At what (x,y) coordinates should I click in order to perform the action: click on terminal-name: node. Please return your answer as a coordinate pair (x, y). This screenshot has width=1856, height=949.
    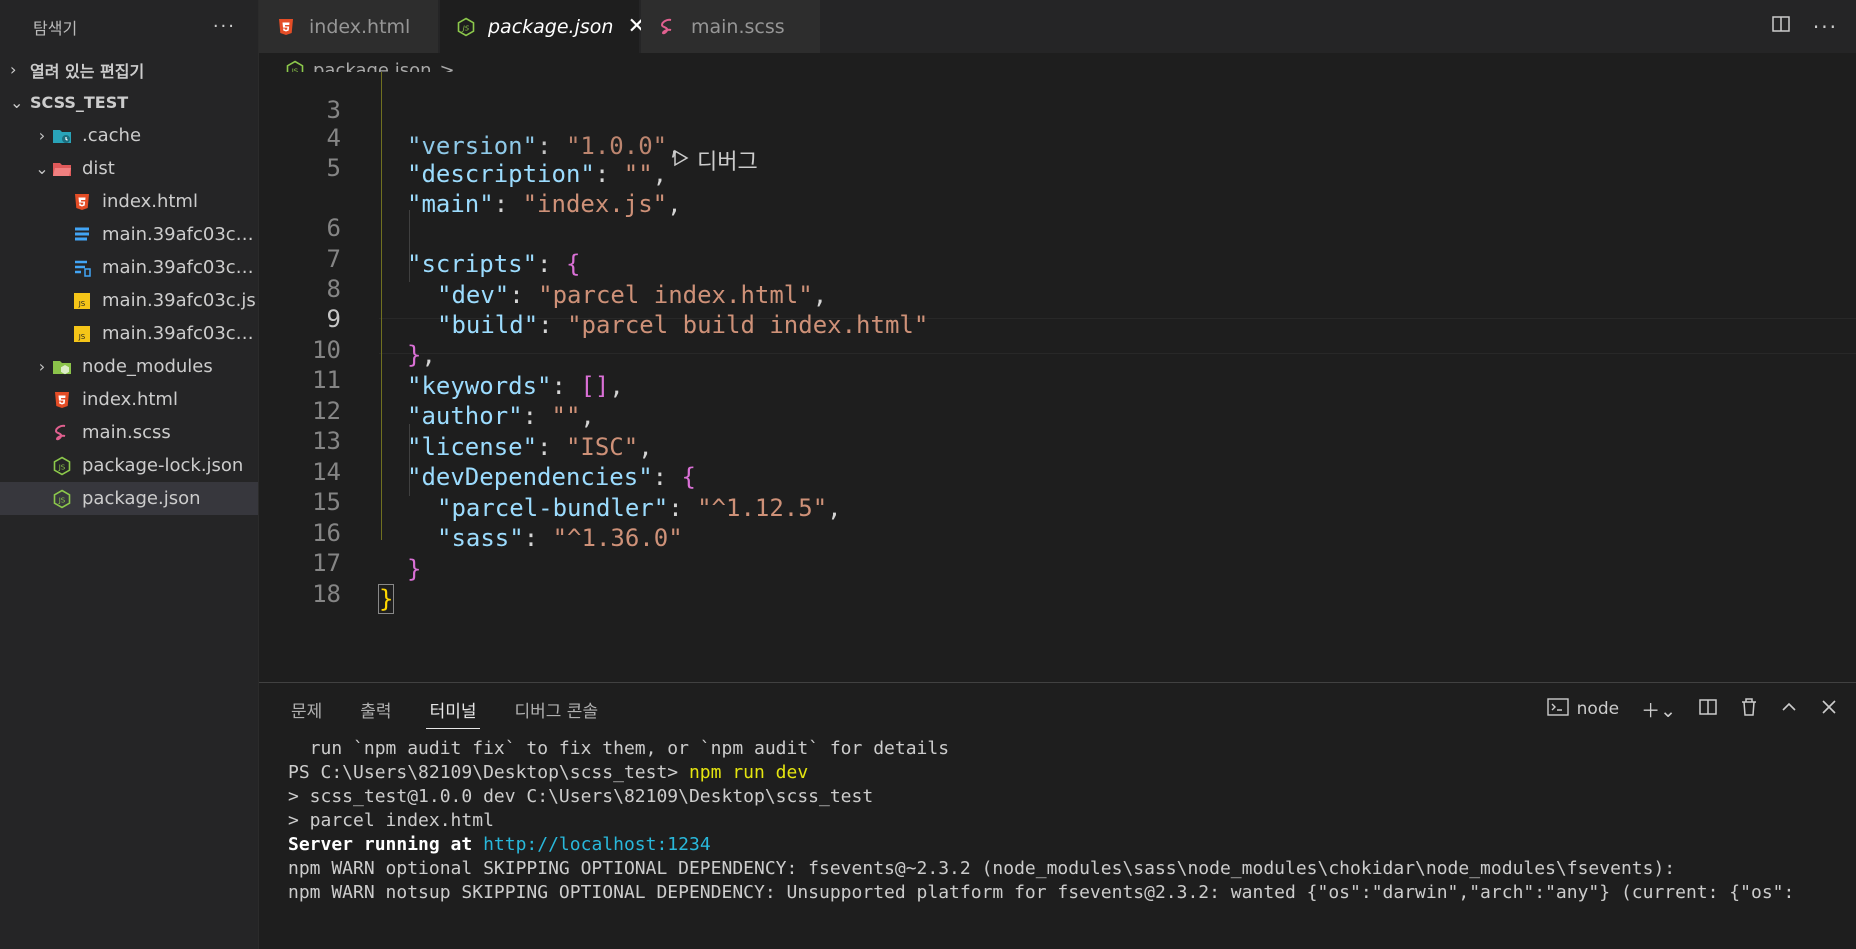
    Looking at the image, I should click on (1598, 709).